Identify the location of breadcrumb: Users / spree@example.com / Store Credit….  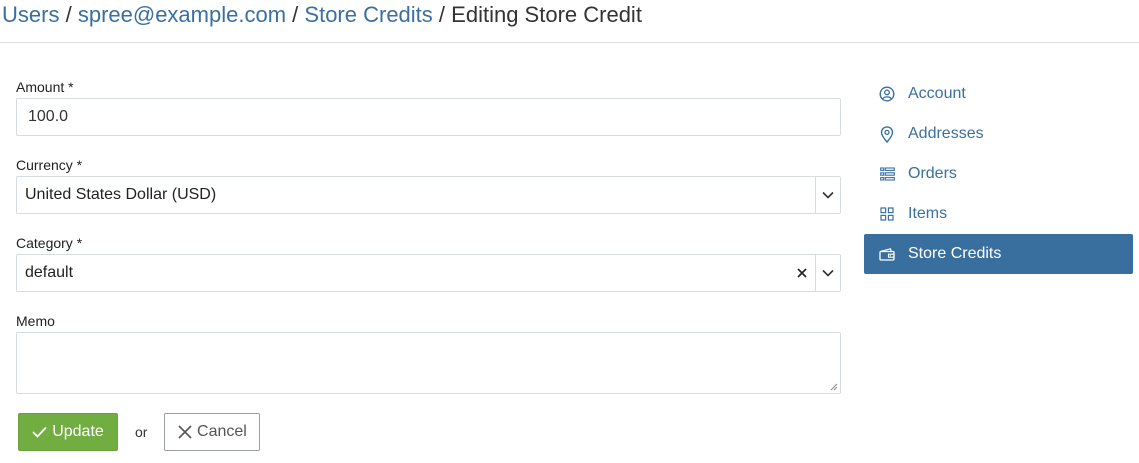
(322, 15).